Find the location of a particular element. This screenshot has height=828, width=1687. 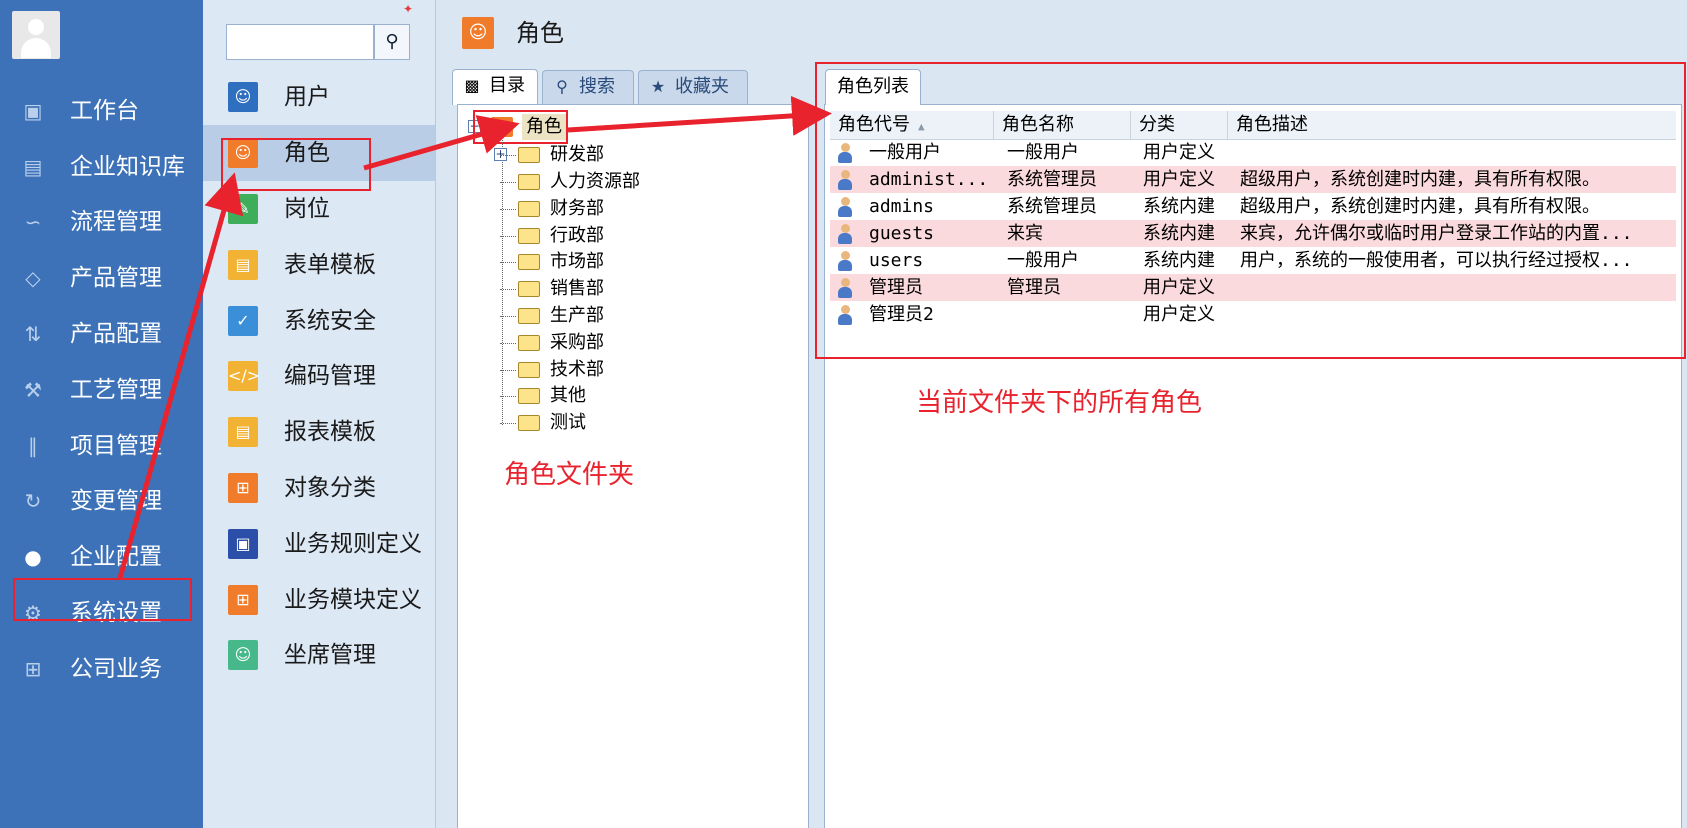

sub-item-report-template: ▤ 报表模板 is located at coordinates (319, 432).